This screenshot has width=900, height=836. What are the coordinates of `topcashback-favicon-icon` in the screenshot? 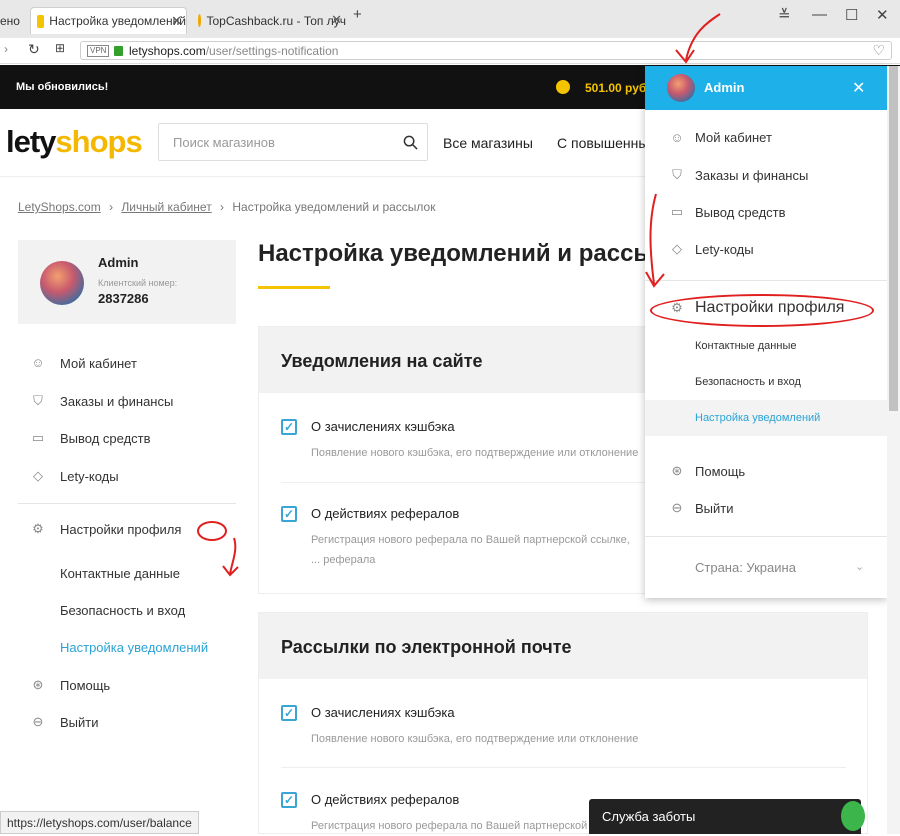 It's located at (200, 20).